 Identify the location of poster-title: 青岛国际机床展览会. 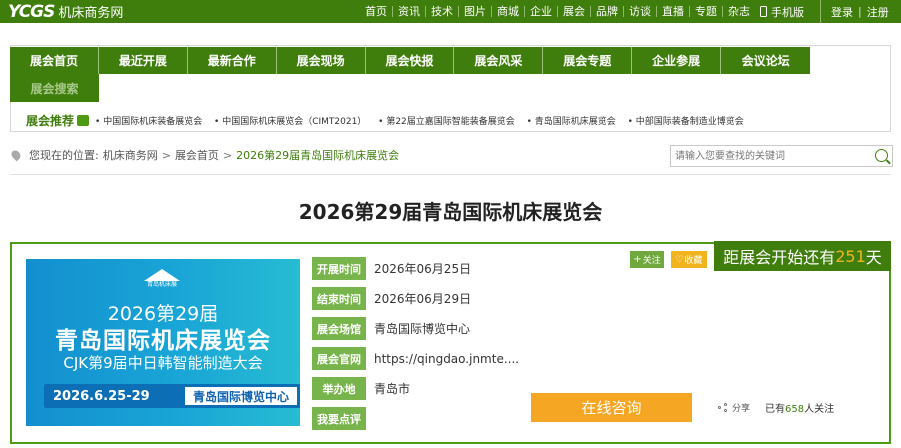
(163, 341).